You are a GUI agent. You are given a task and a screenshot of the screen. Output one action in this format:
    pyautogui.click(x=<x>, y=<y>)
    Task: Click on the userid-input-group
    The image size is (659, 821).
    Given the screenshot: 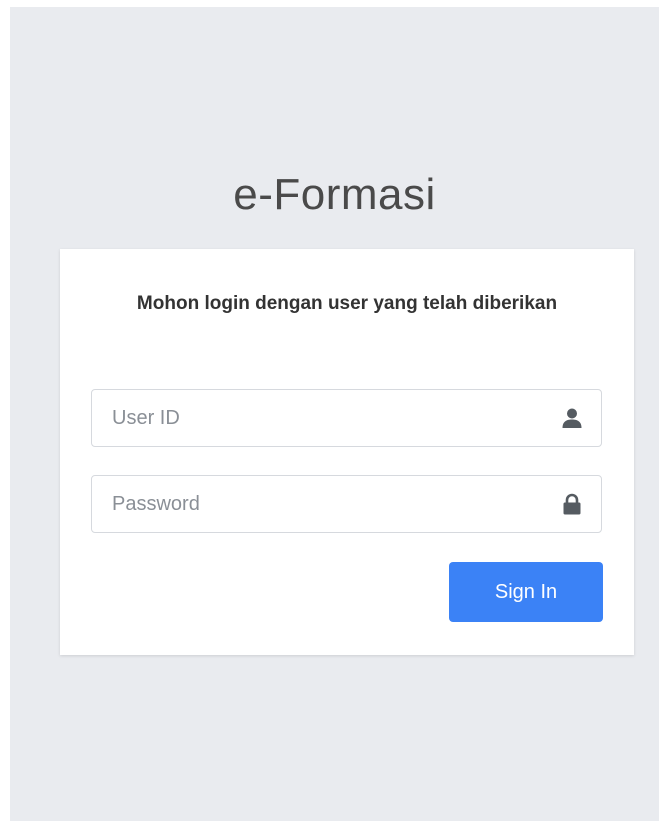 What is the action you would take?
    pyautogui.click(x=346, y=418)
    